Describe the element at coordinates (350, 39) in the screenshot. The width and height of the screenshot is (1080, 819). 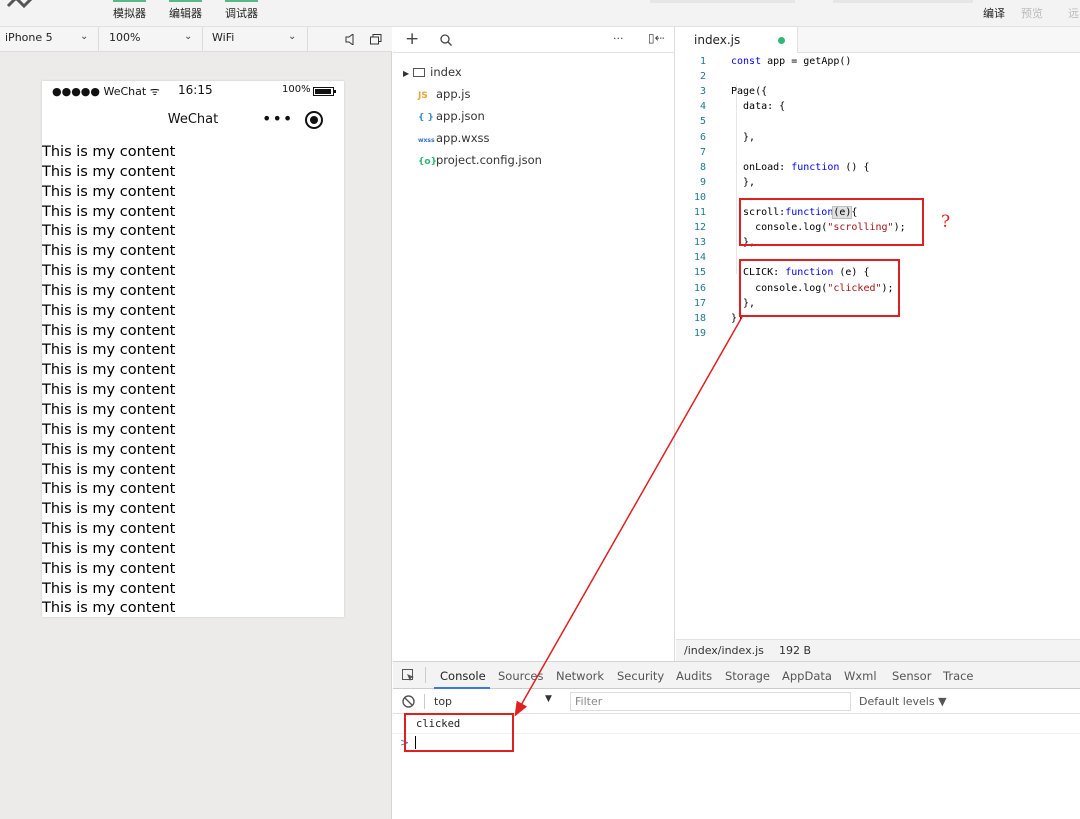
I see `speaker-icon` at that location.